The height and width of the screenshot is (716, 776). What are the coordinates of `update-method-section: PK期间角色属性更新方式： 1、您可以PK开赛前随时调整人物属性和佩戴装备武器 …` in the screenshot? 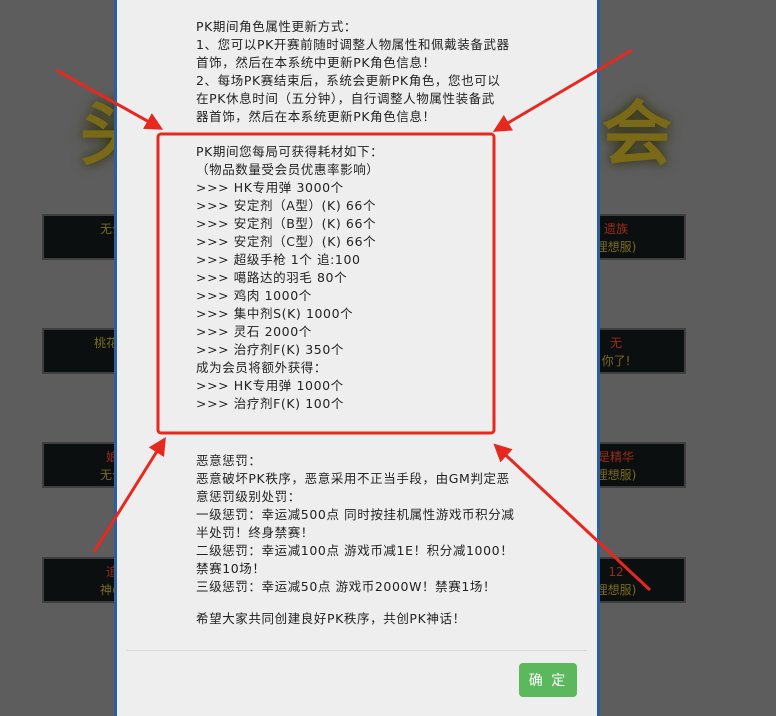 It's located at (353, 72).